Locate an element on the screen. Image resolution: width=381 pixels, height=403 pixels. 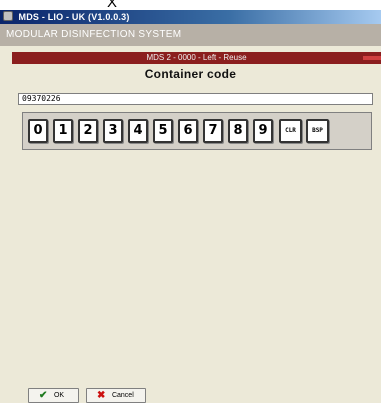
check-icon: ✔ is located at coordinates (43, 395).